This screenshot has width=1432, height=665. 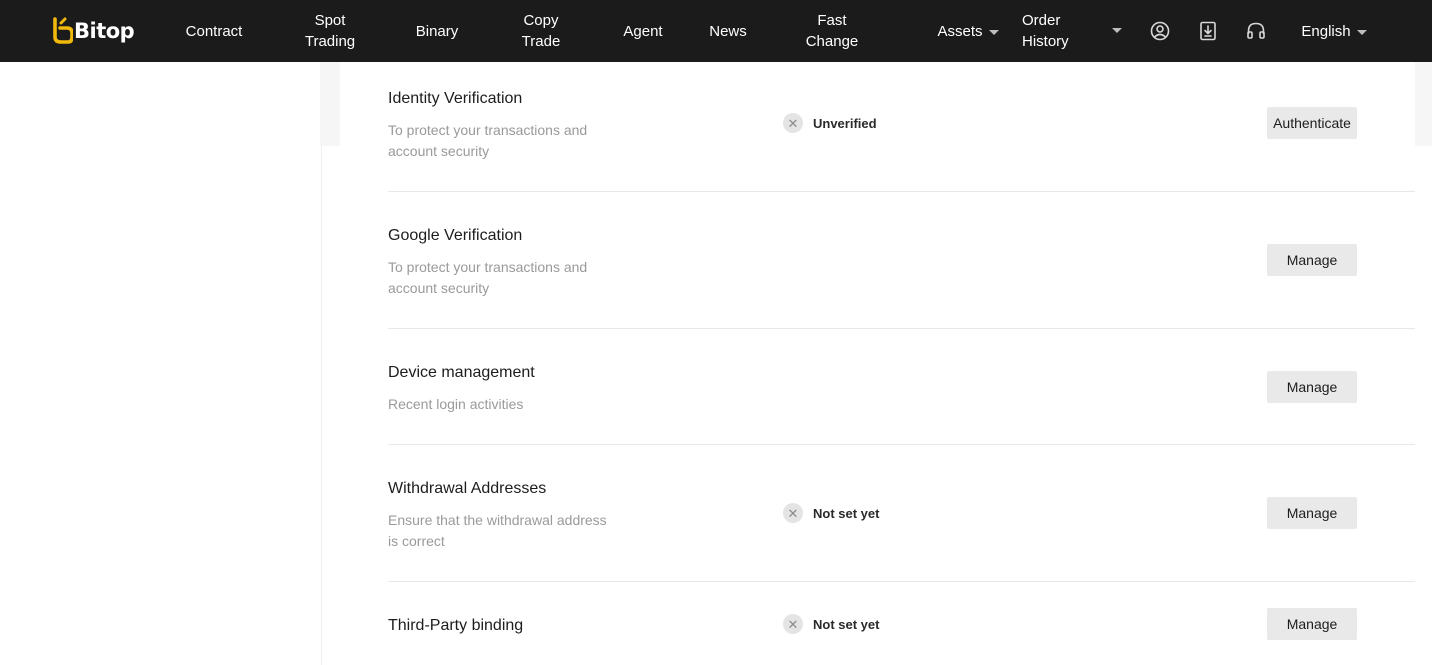 What do you see at coordinates (467, 488) in the screenshot?
I see `row-title: Withdrawal Addresses` at bounding box center [467, 488].